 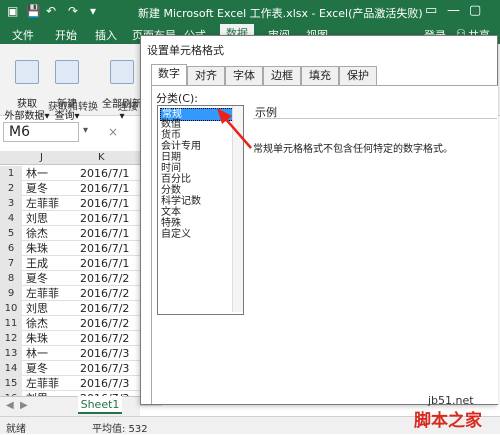 What do you see at coordinates (237, 132) in the screenshot?
I see `arrow-shaft` at bounding box center [237, 132].